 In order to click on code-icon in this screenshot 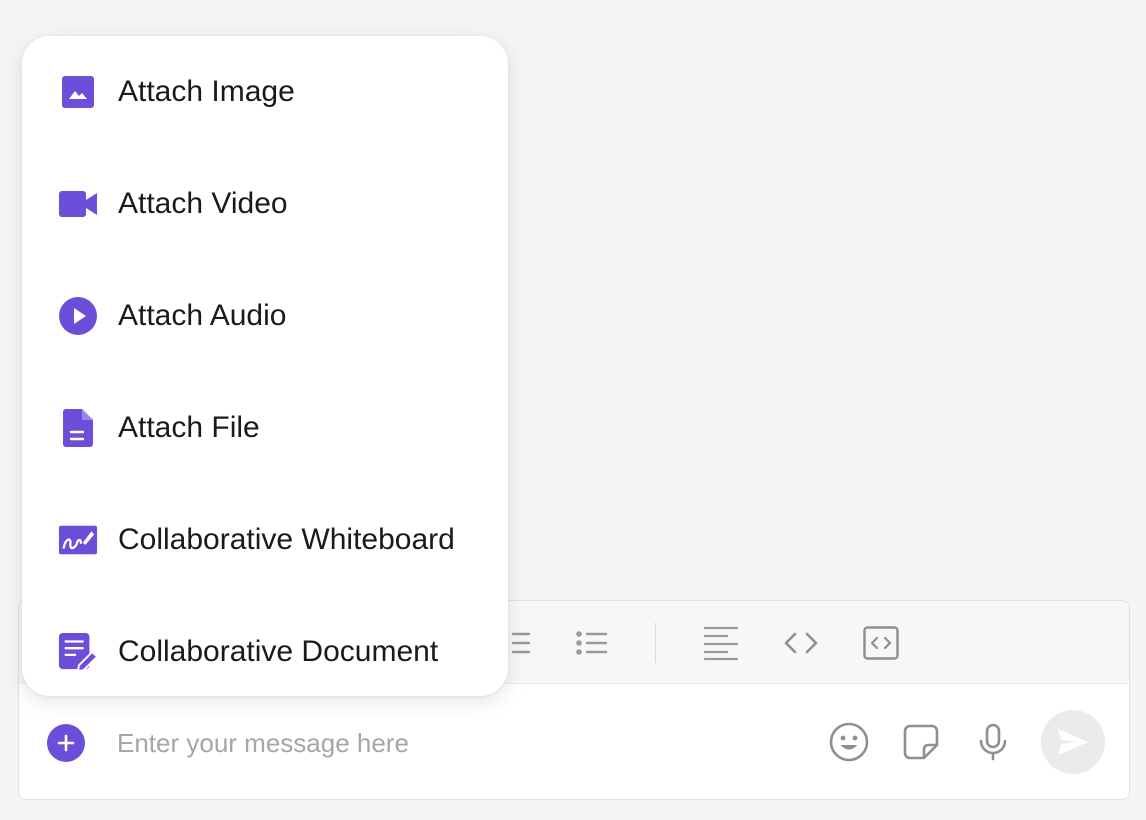, I will do `click(801, 643)`.